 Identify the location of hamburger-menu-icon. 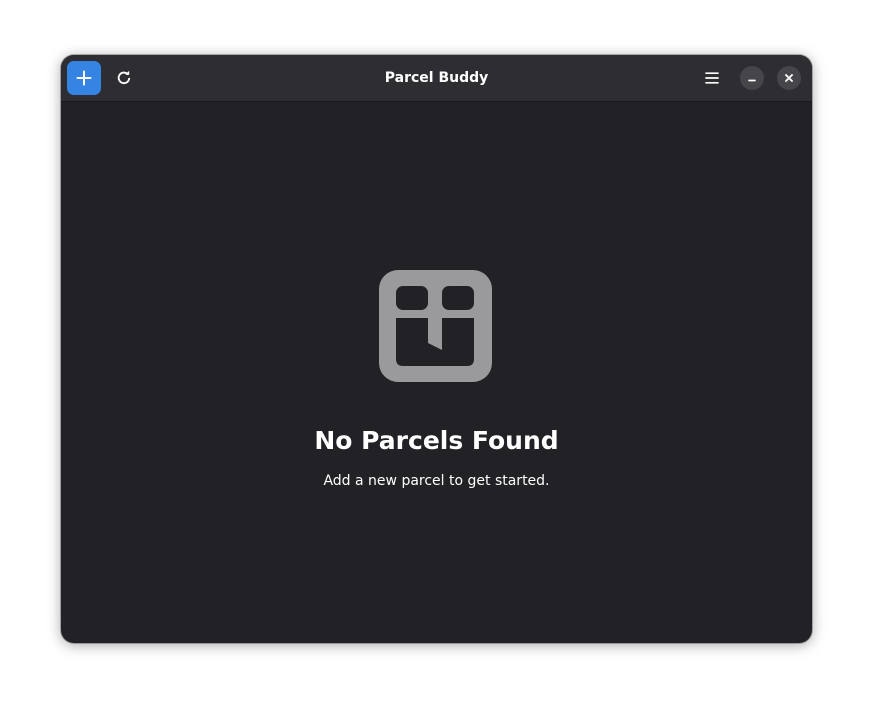
(712, 78).